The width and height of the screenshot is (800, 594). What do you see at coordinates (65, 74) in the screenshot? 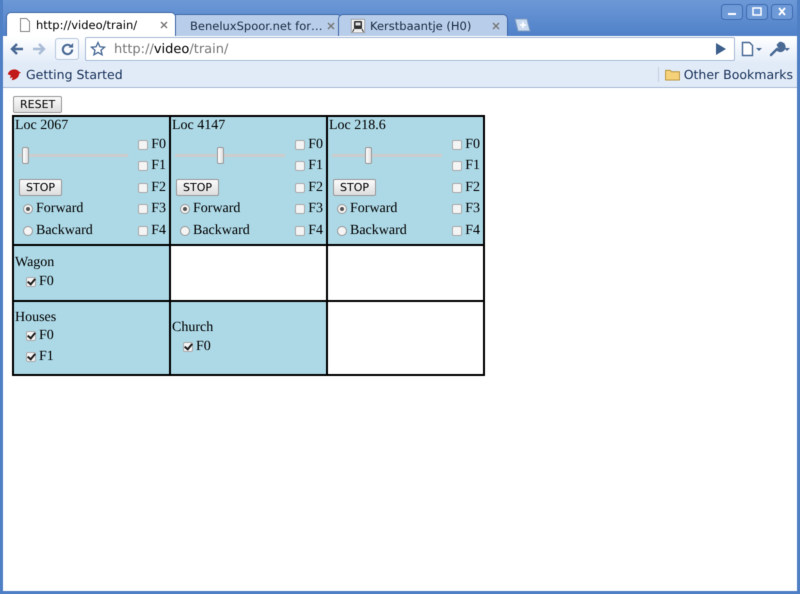
I see `bookmark-link: Getting Started` at bounding box center [65, 74].